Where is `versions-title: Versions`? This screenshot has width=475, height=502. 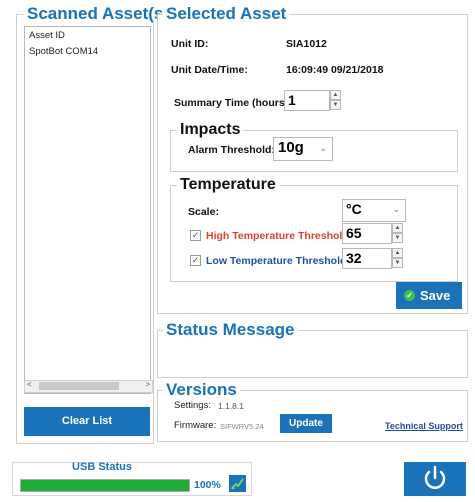 versions-title: Versions is located at coordinates (201, 390).